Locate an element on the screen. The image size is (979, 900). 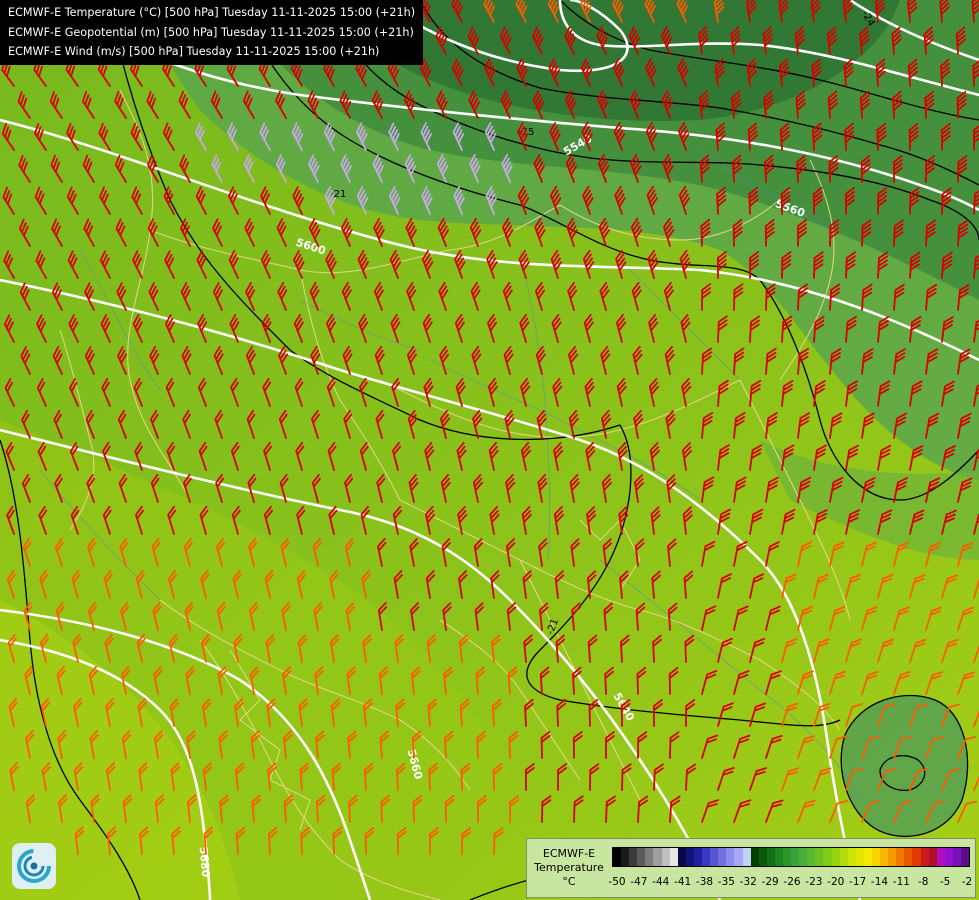
legend-tick-label: -29 is located at coordinates (770, 882).